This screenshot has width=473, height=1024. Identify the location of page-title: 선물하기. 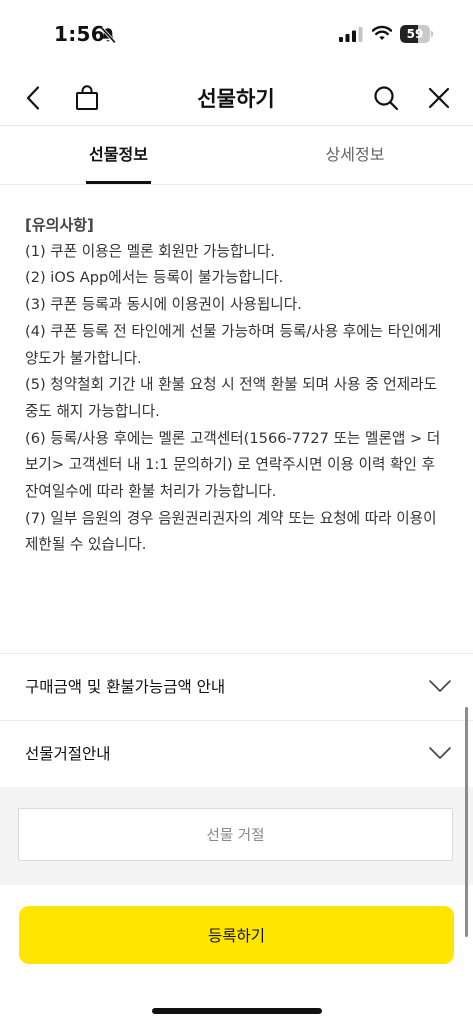
(236, 99).